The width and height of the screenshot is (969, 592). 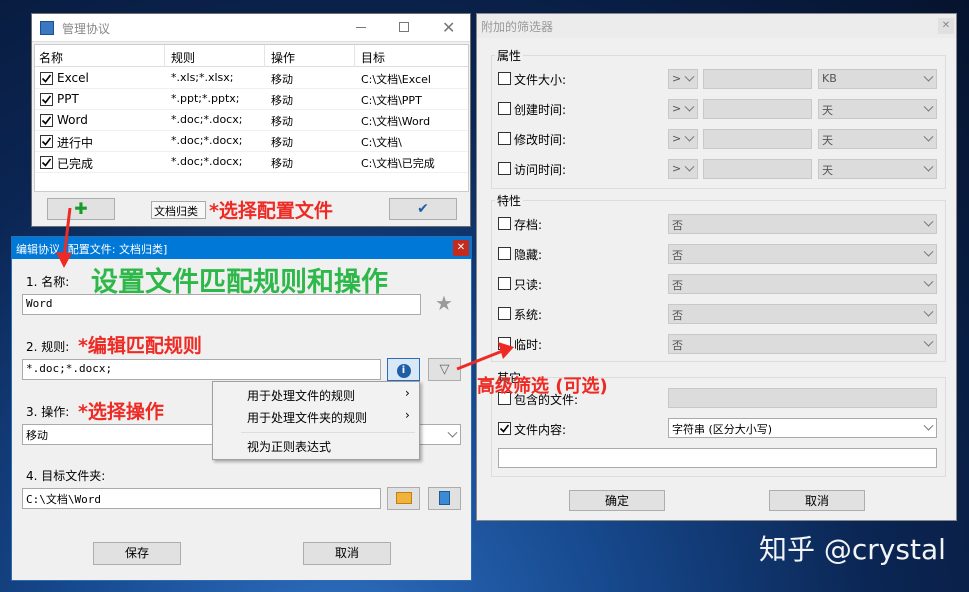 What do you see at coordinates (316, 446) in the screenshot?
I see `menu-item-regex: 视为正则表达式` at bounding box center [316, 446].